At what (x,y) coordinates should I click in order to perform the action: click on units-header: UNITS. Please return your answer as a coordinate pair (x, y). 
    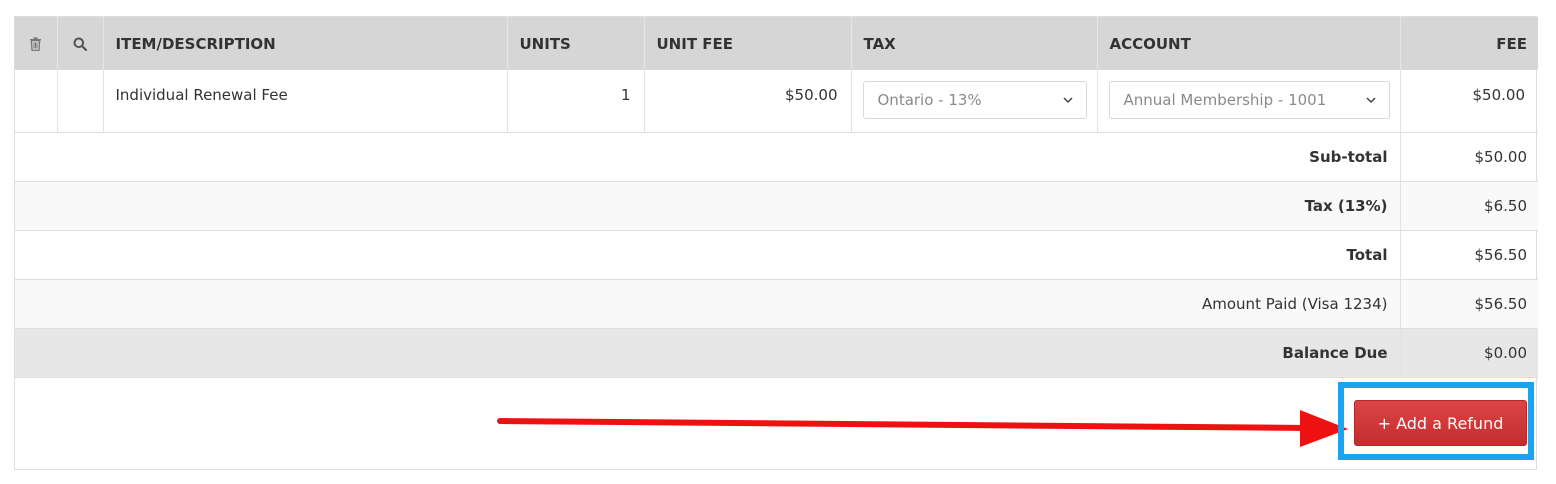
    Looking at the image, I should click on (576, 43).